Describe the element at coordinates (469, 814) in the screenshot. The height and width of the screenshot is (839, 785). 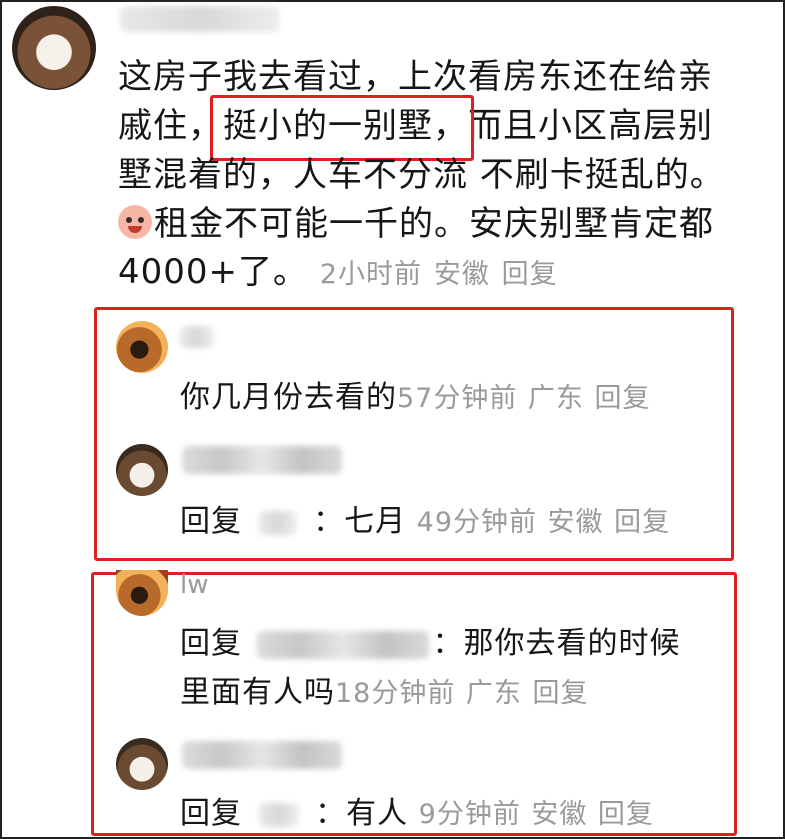
I see `reply-time: 9分钟前` at that location.